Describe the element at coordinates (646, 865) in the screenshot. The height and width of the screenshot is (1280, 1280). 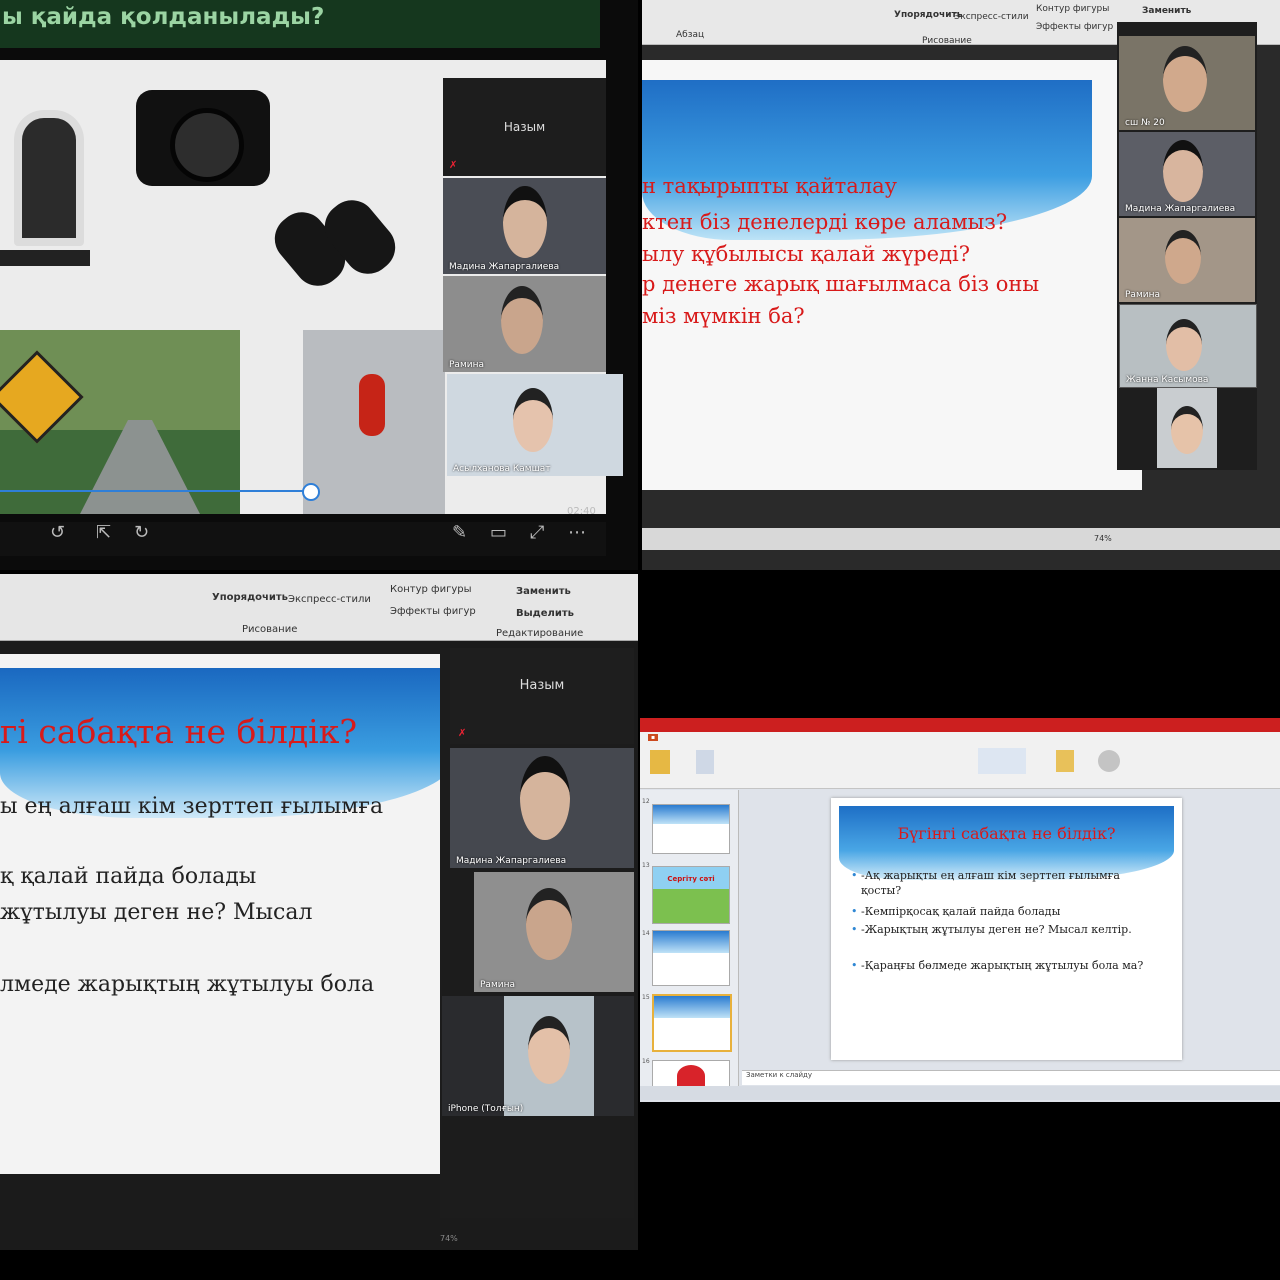
I see `thumb-number: 13` at that location.